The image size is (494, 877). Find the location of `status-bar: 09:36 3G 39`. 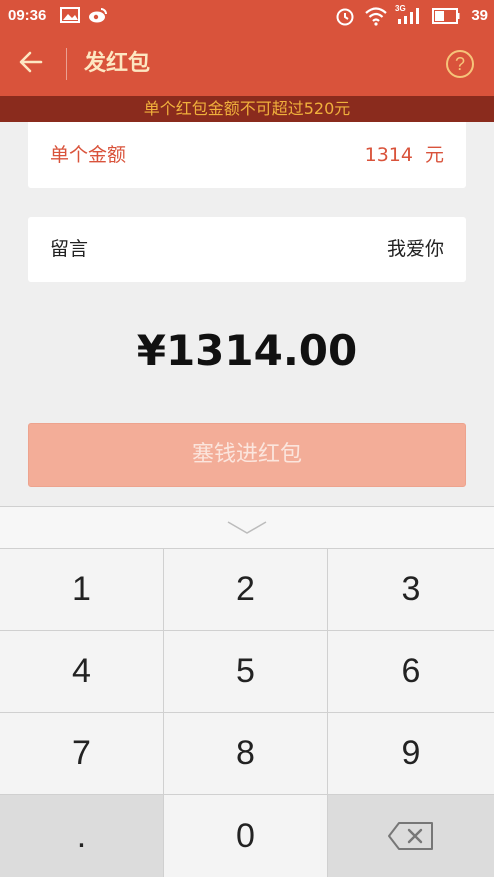

status-bar: 09:36 3G 39 is located at coordinates (247, 16).